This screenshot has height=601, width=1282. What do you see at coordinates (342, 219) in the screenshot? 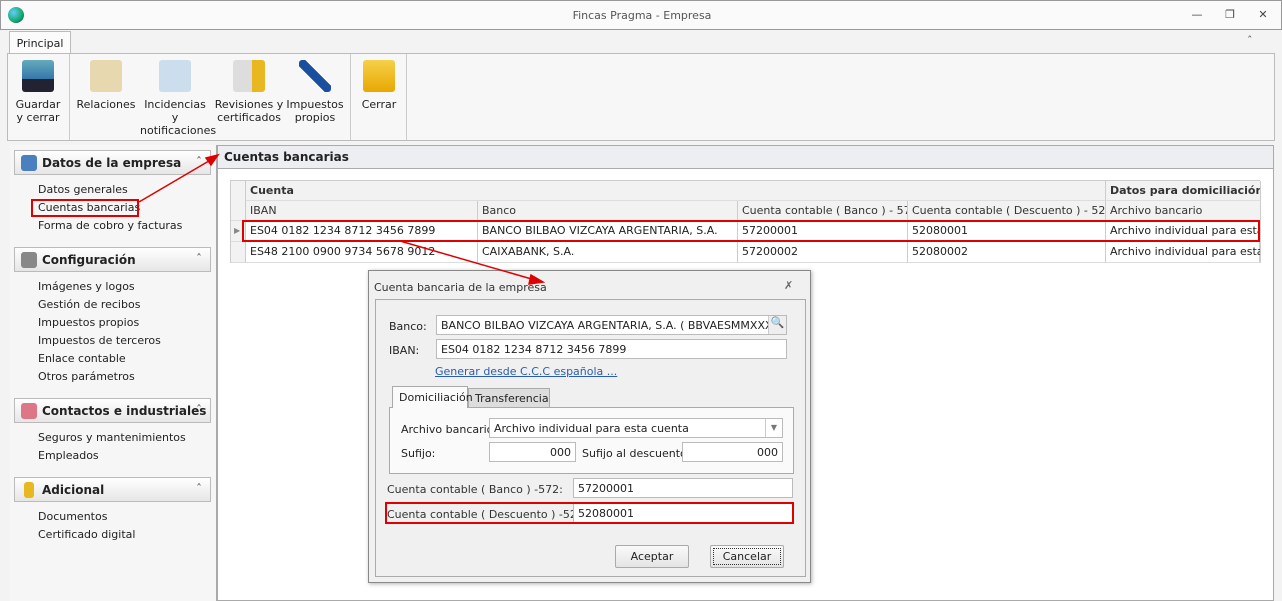
I see `annotation-arrows` at bounding box center [342, 219].